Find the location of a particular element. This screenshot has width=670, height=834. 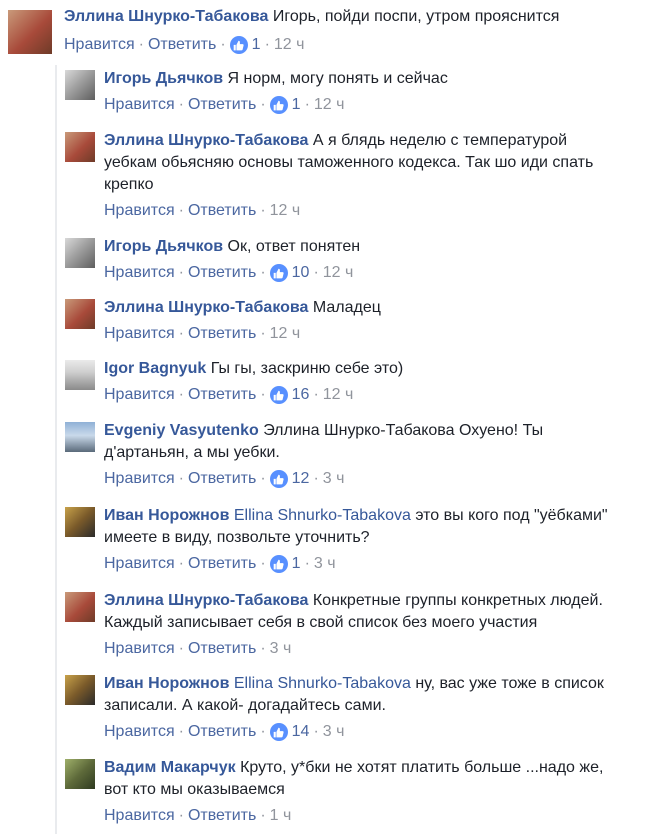

comment-text: Гы гы, заскриню себе это) is located at coordinates (307, 368).